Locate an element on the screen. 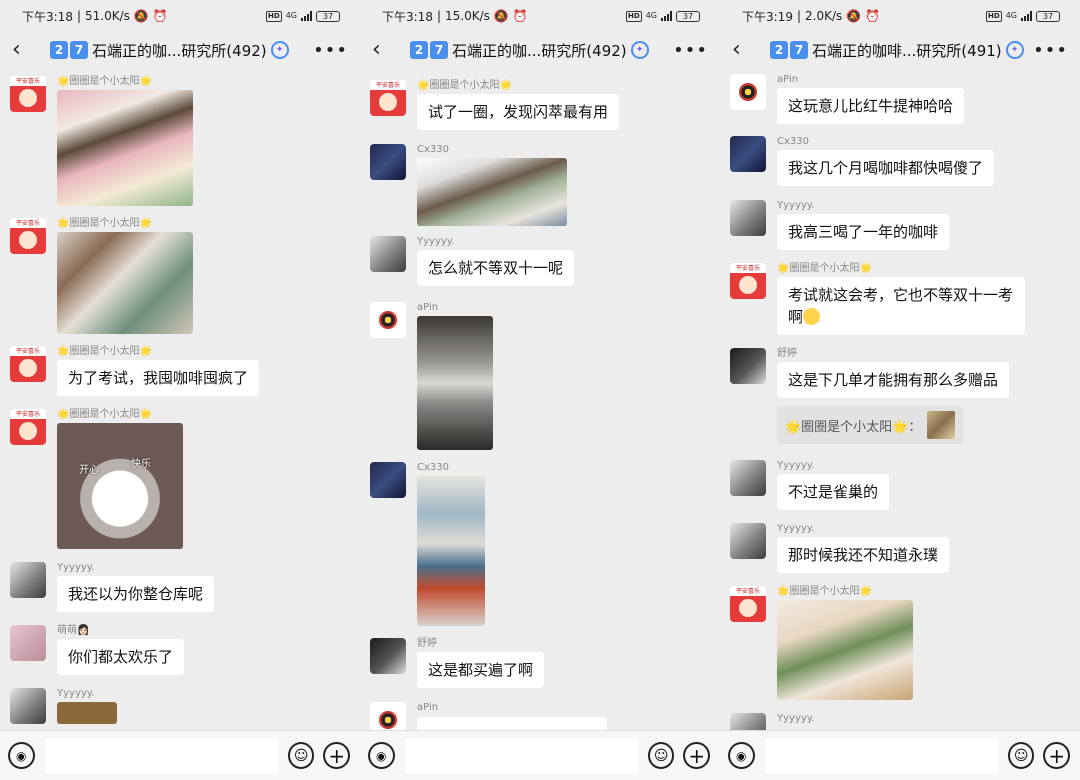 The width and height of the screenshot is (1080, 780). message-bubble: 那时候我还不知道永璞 is located at coordinates (863, 555).